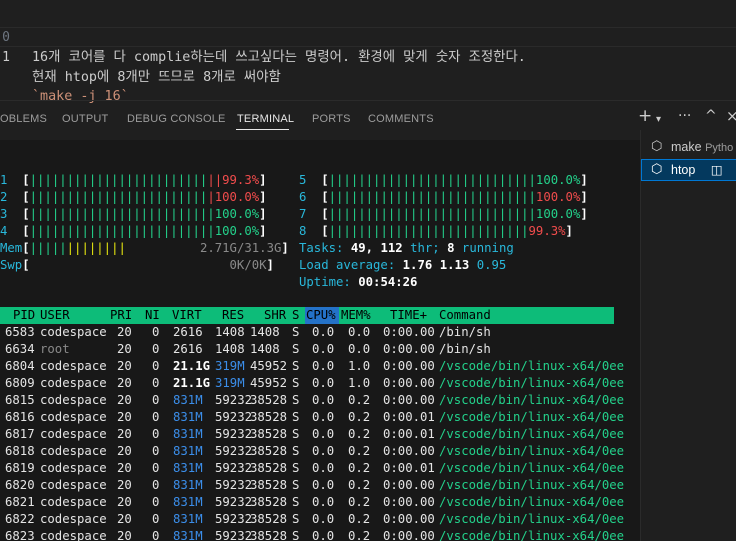 Image resolution: width=736 pixels, height=541 pixels. I want to click on tab-debug-console: DEBUG CONSOLE, so click(176, 119).